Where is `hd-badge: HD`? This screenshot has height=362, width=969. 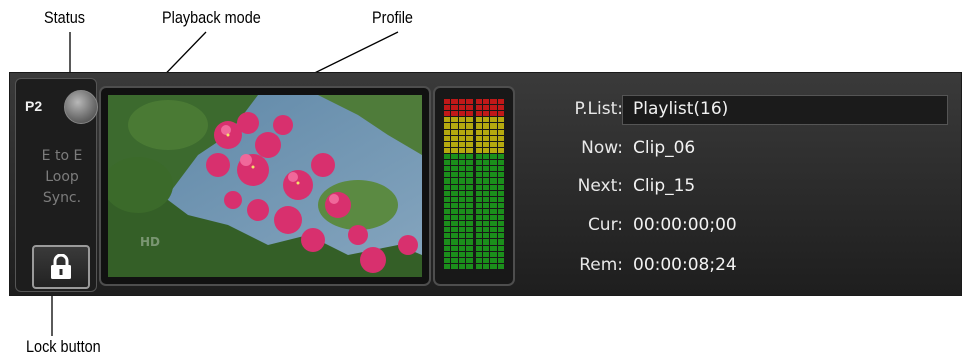 hd-badge: HD is located at coordinates (150, 242).